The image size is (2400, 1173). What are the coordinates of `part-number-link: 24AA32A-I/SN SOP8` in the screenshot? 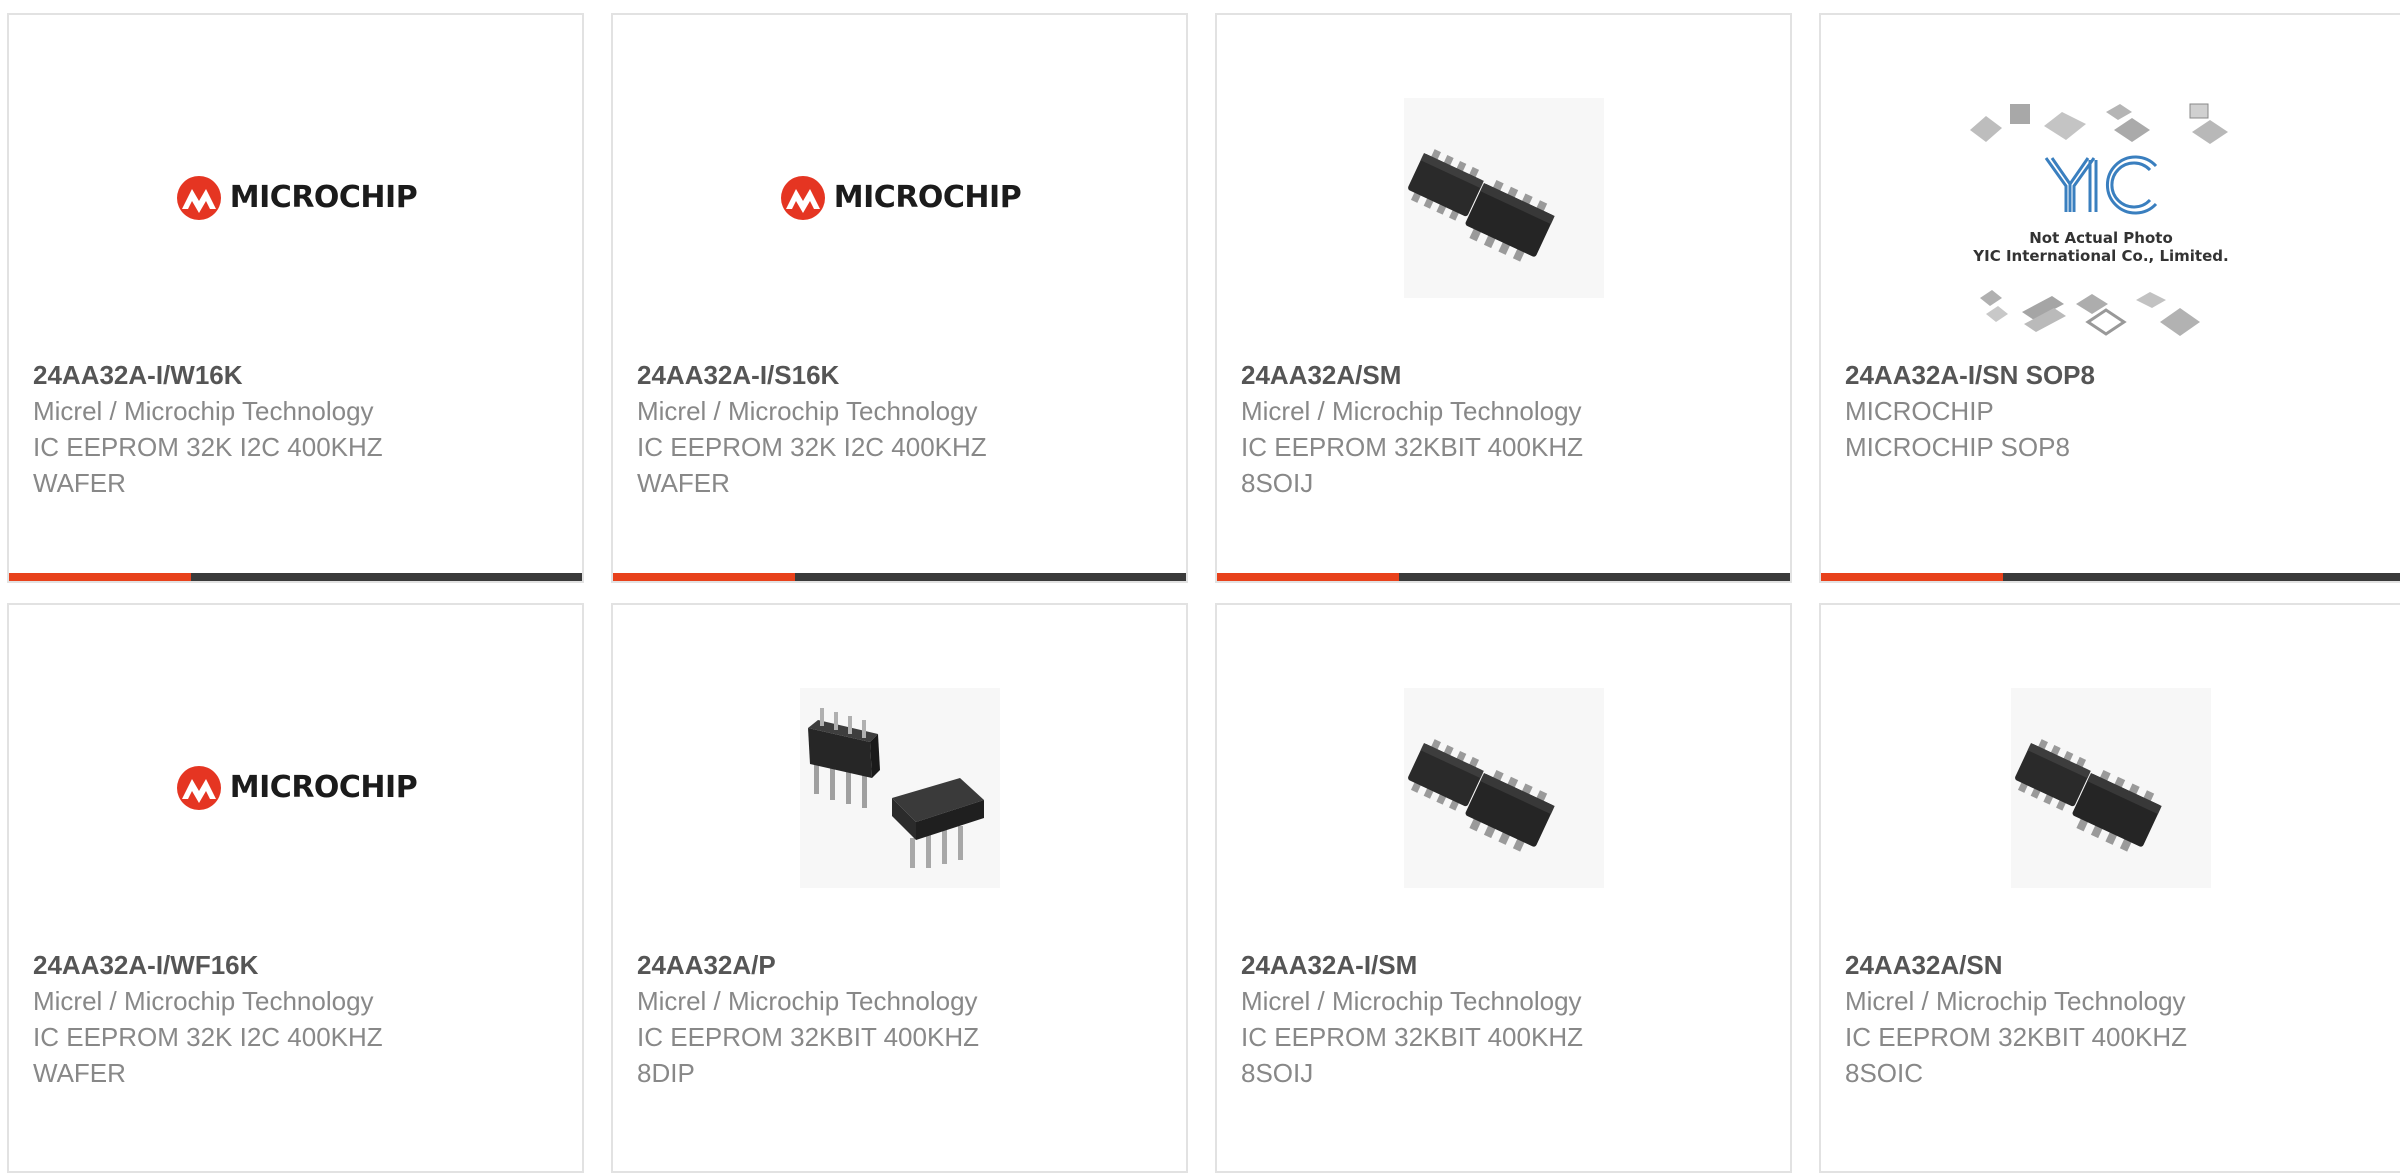 It's located at (2112, 375).